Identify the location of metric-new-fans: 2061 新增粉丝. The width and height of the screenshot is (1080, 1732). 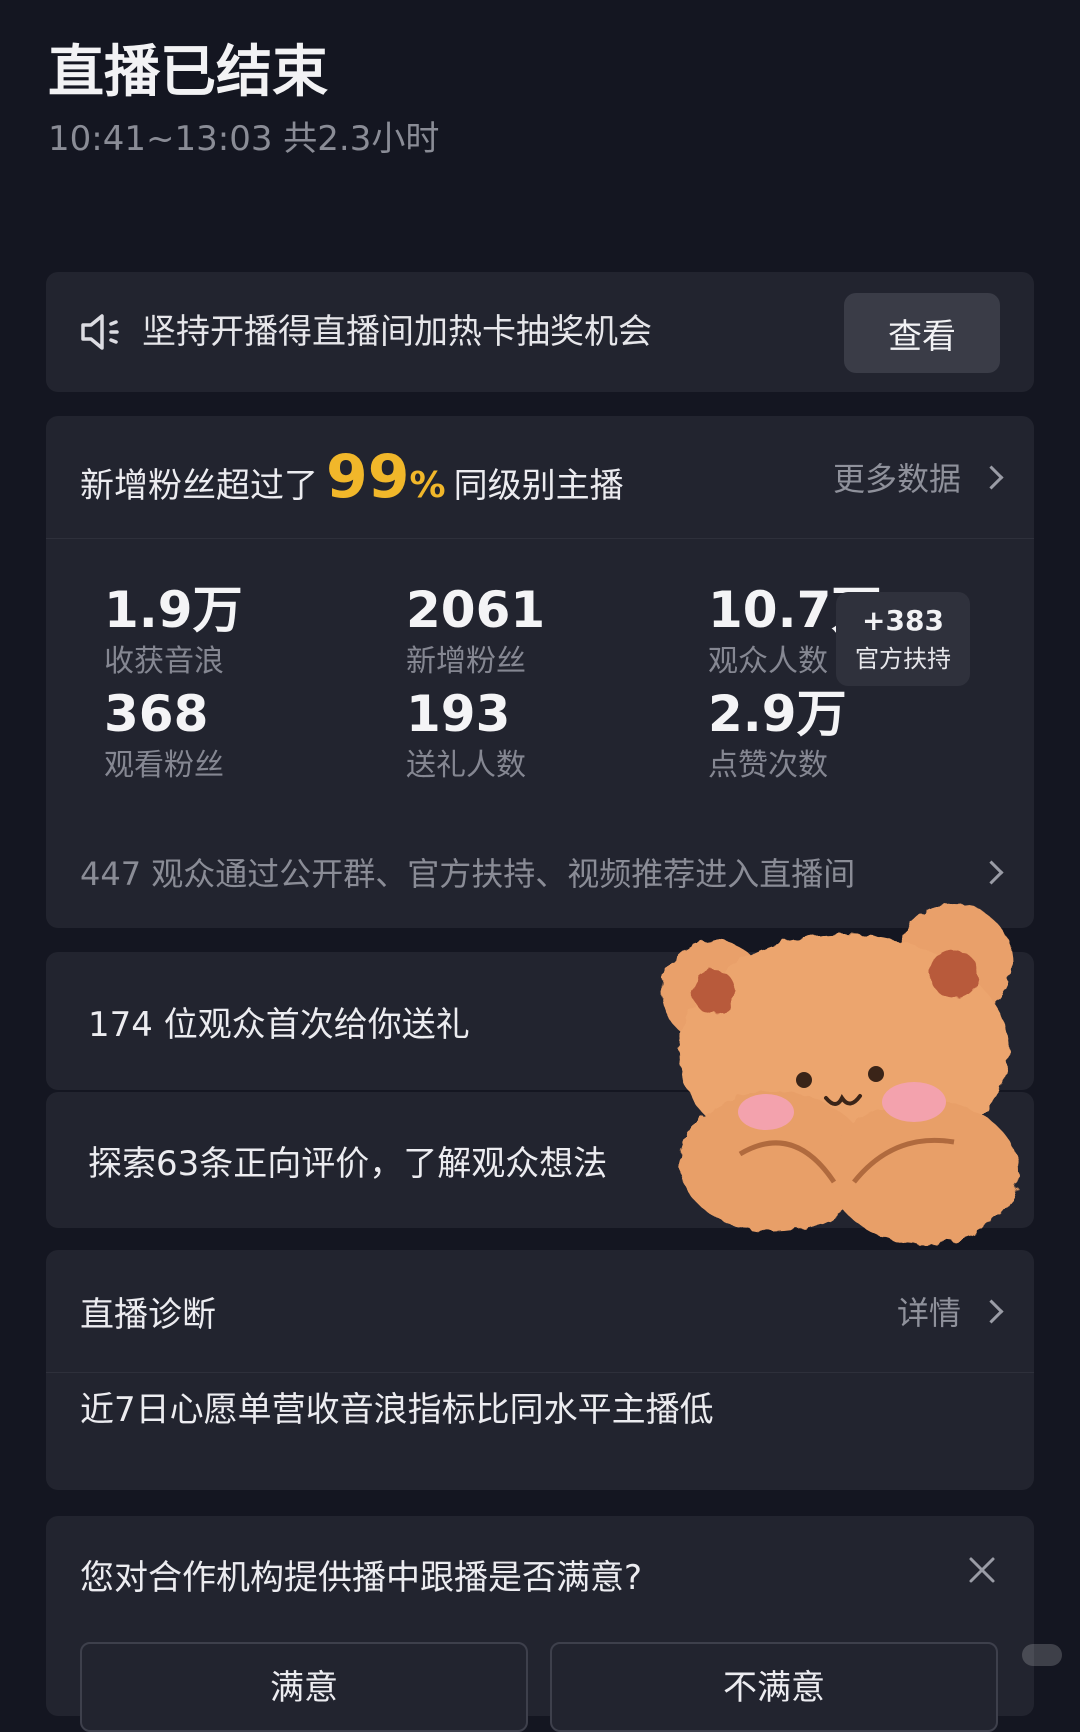
(475, 631).